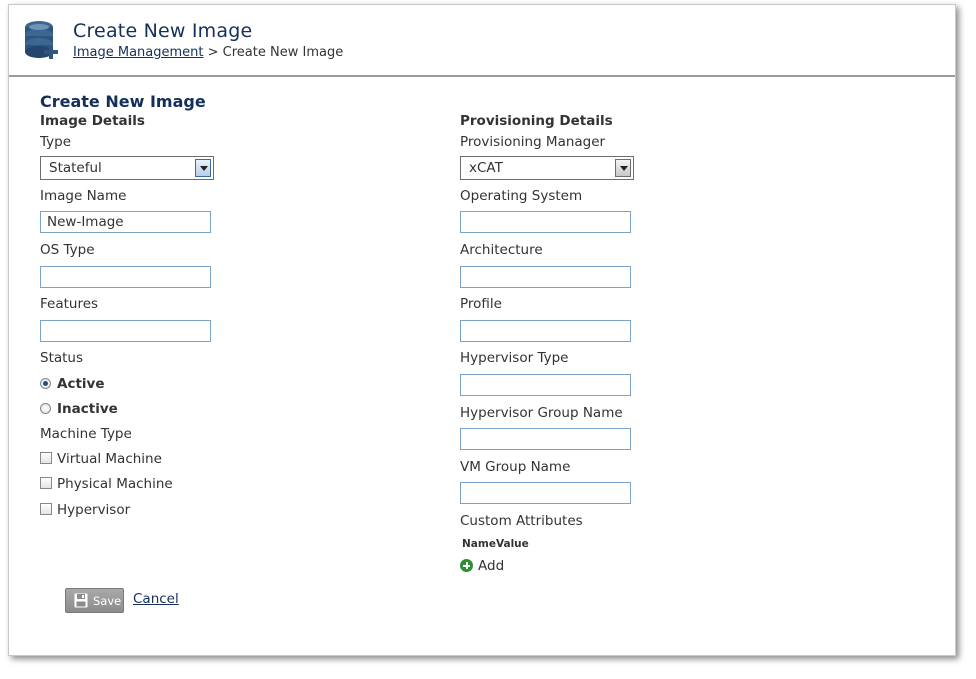 This screenshot has width=976, height=679. I want to click on type-label: Type, so click(56, 142).